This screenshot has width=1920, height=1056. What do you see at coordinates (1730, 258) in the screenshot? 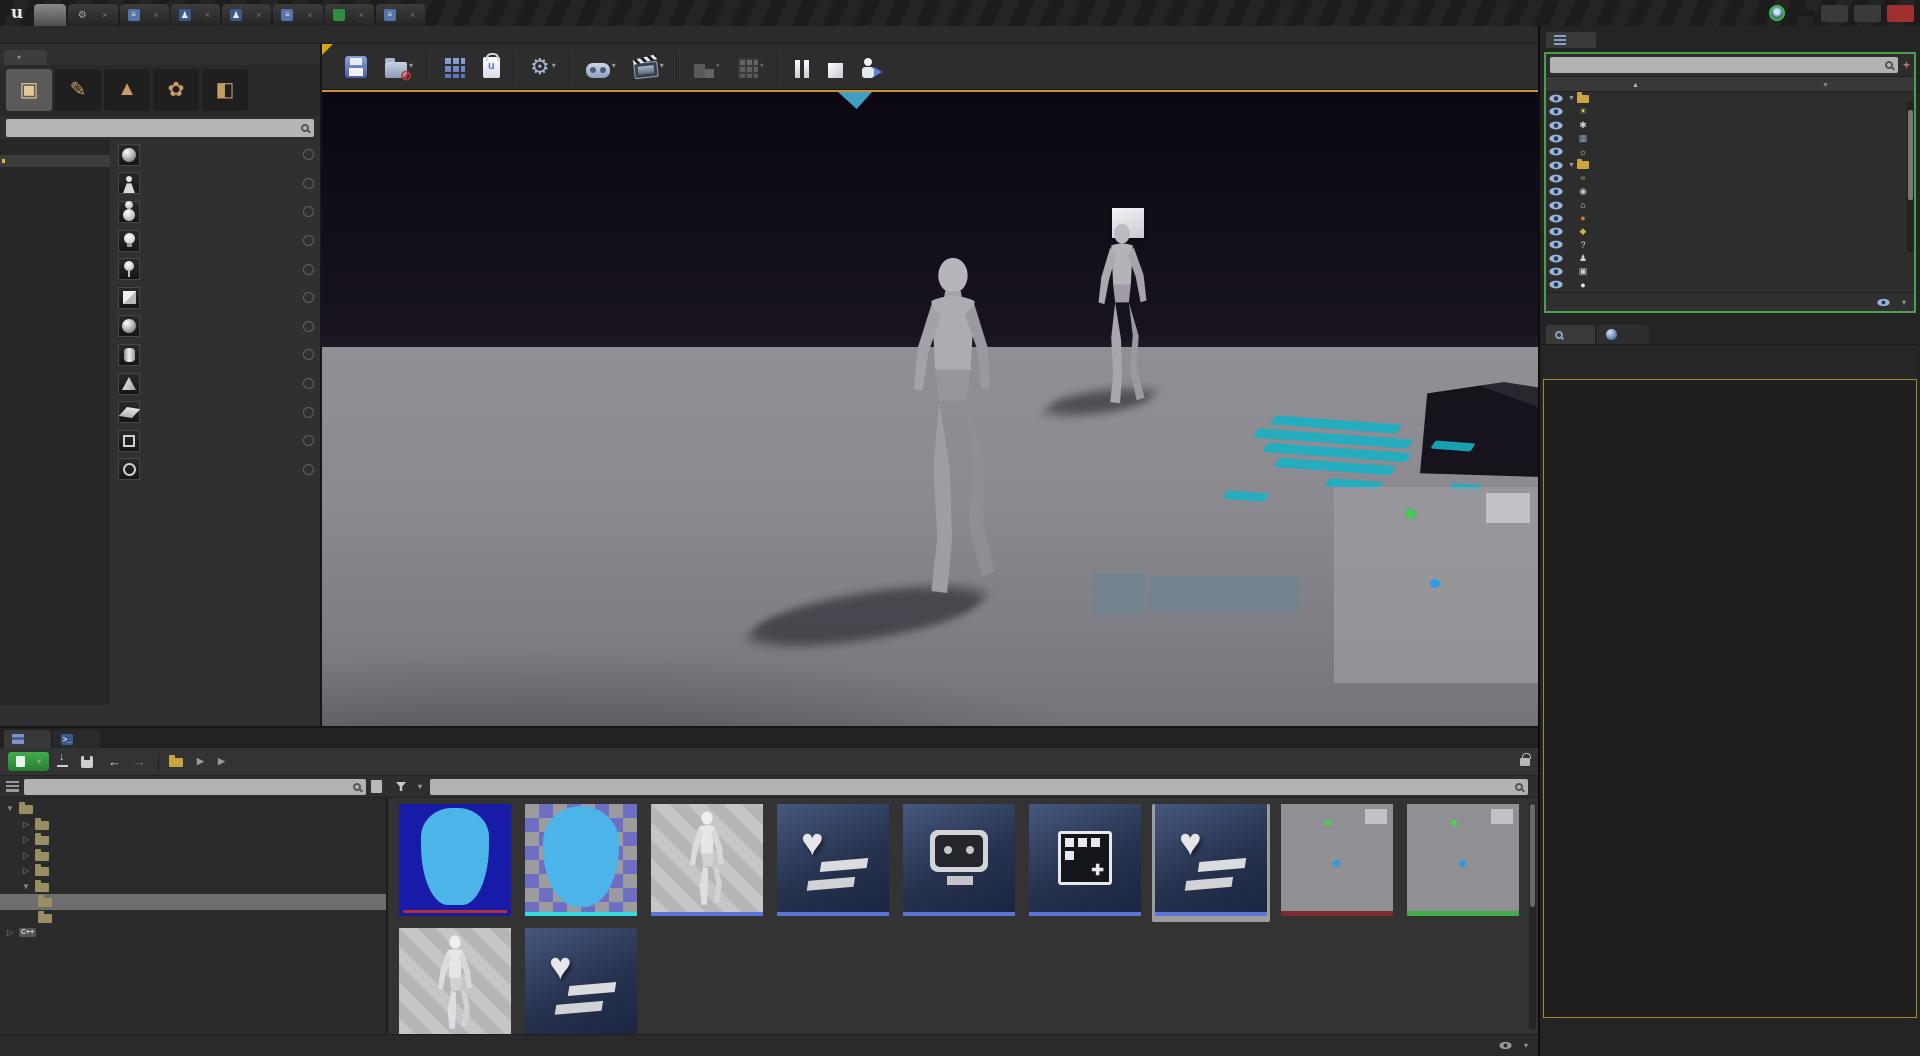
I see `outliner-row: ♟` at bounding box center [1730, 258].